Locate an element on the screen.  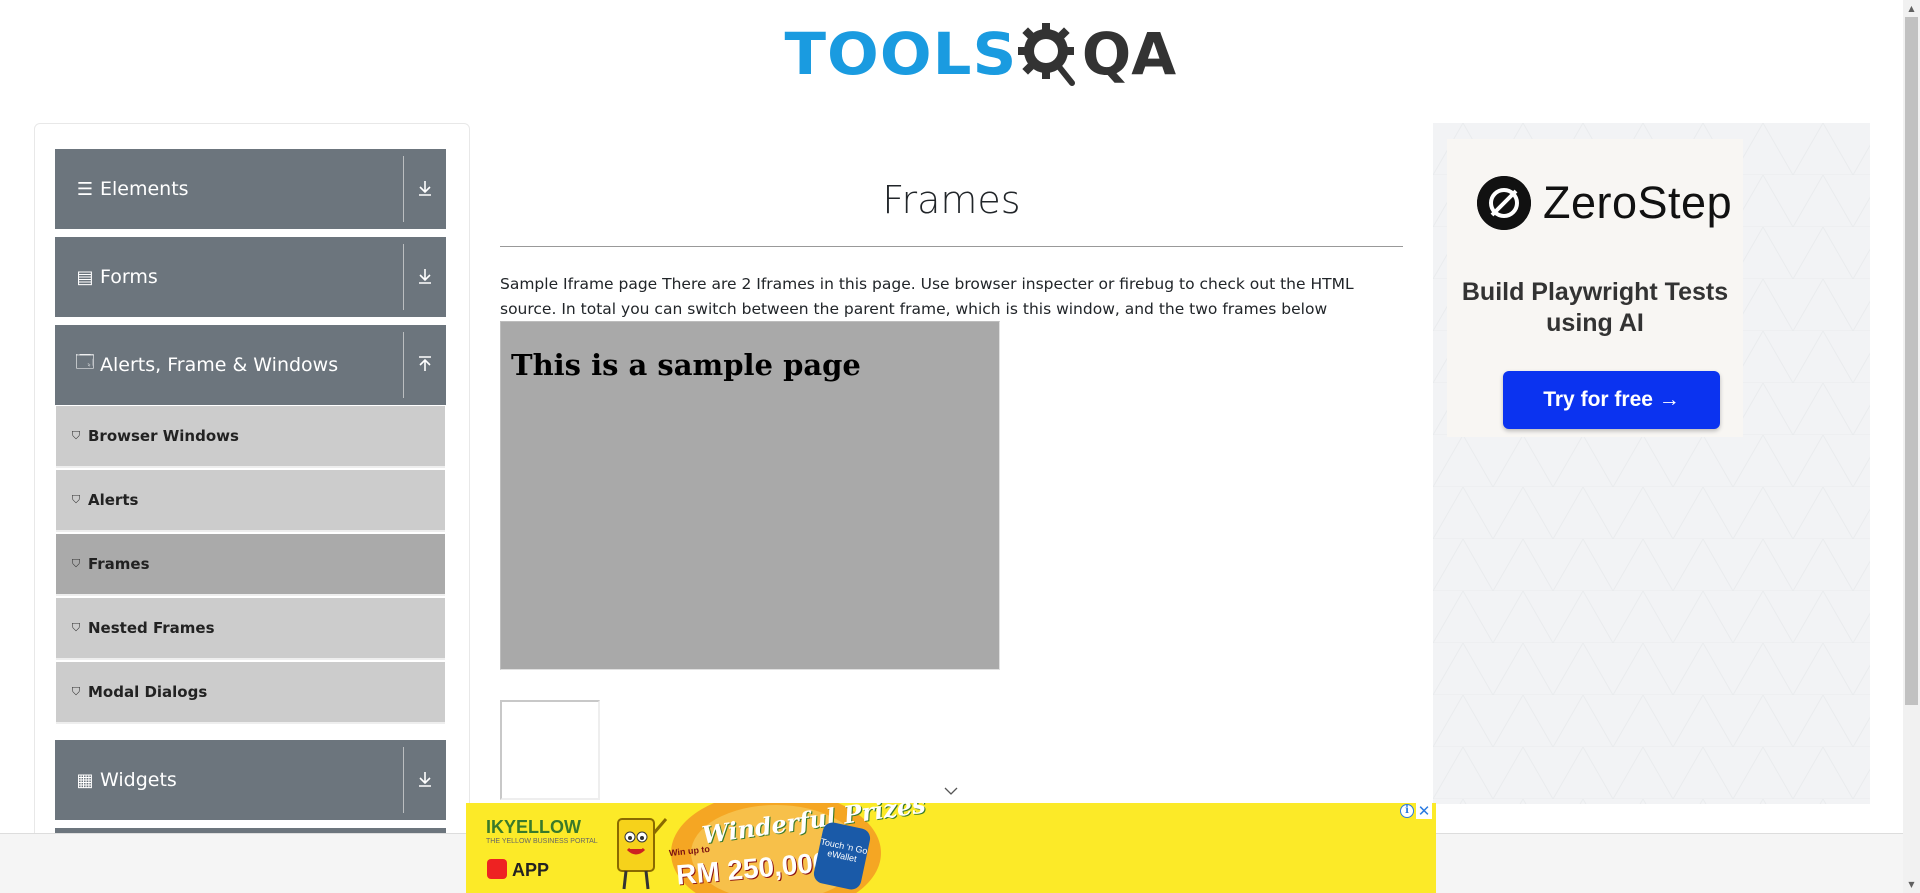
sidebar-item-modal-dialogs: ⛉ Modal Dialogs is located at coordinates (250, 693).